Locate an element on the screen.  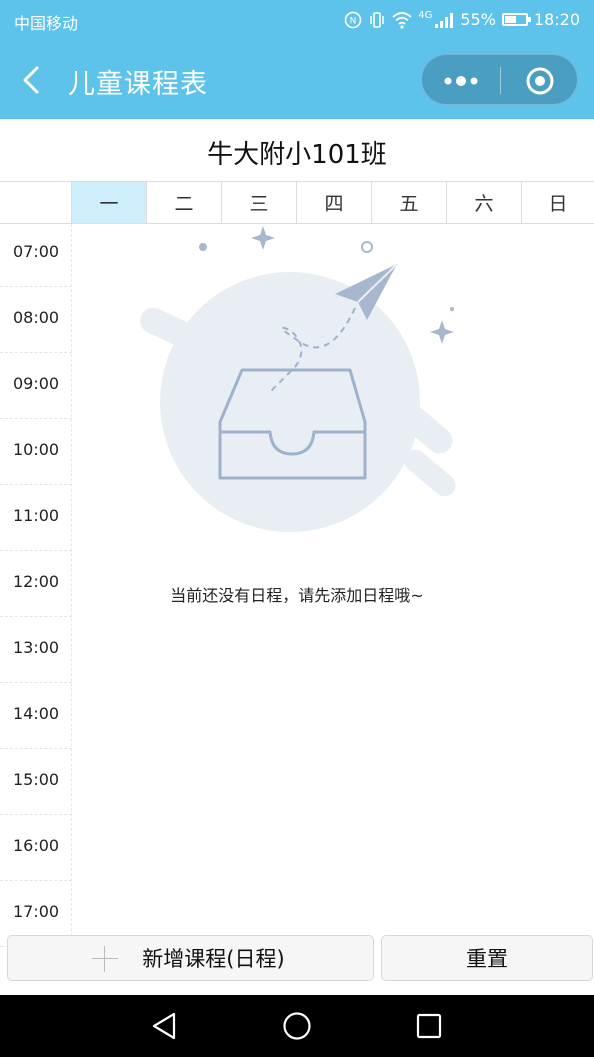
system-navigation-bar is located at coordinates (297, 1026).